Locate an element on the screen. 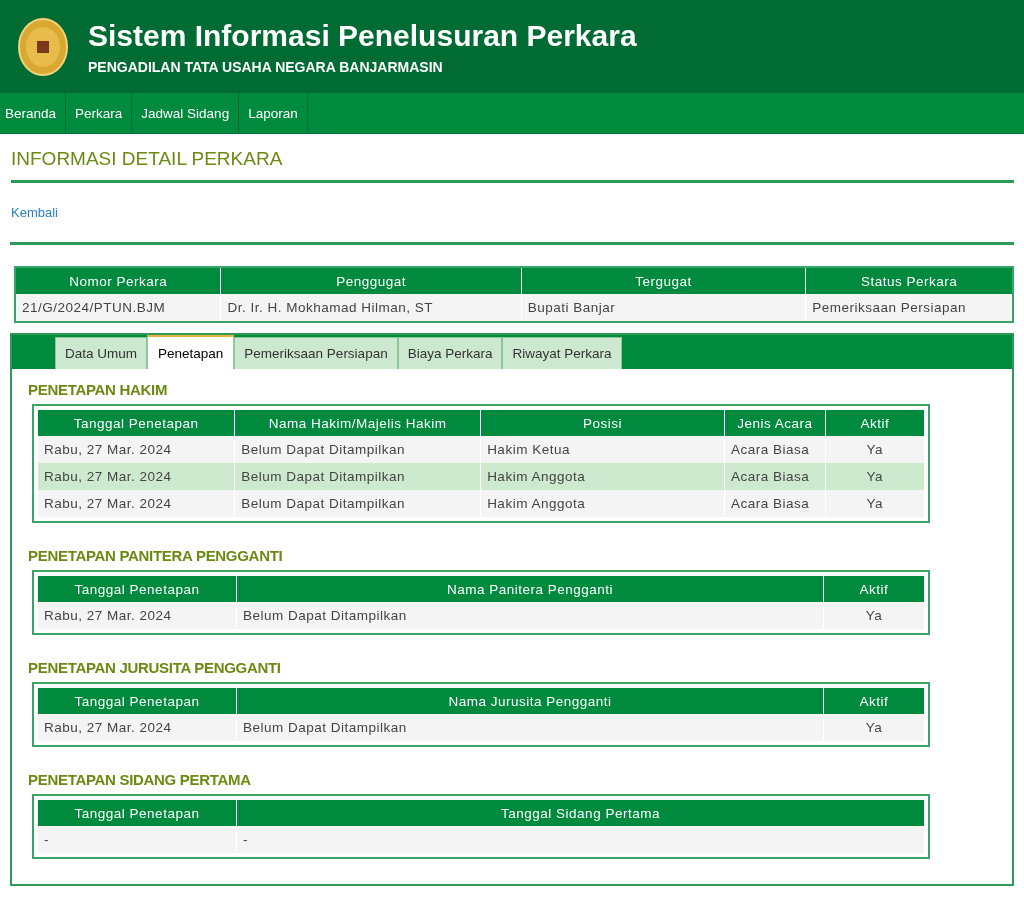 The width and height of the screenshot is (1024, 903). column-header: Penggugat is located at coordinates (371, 281).